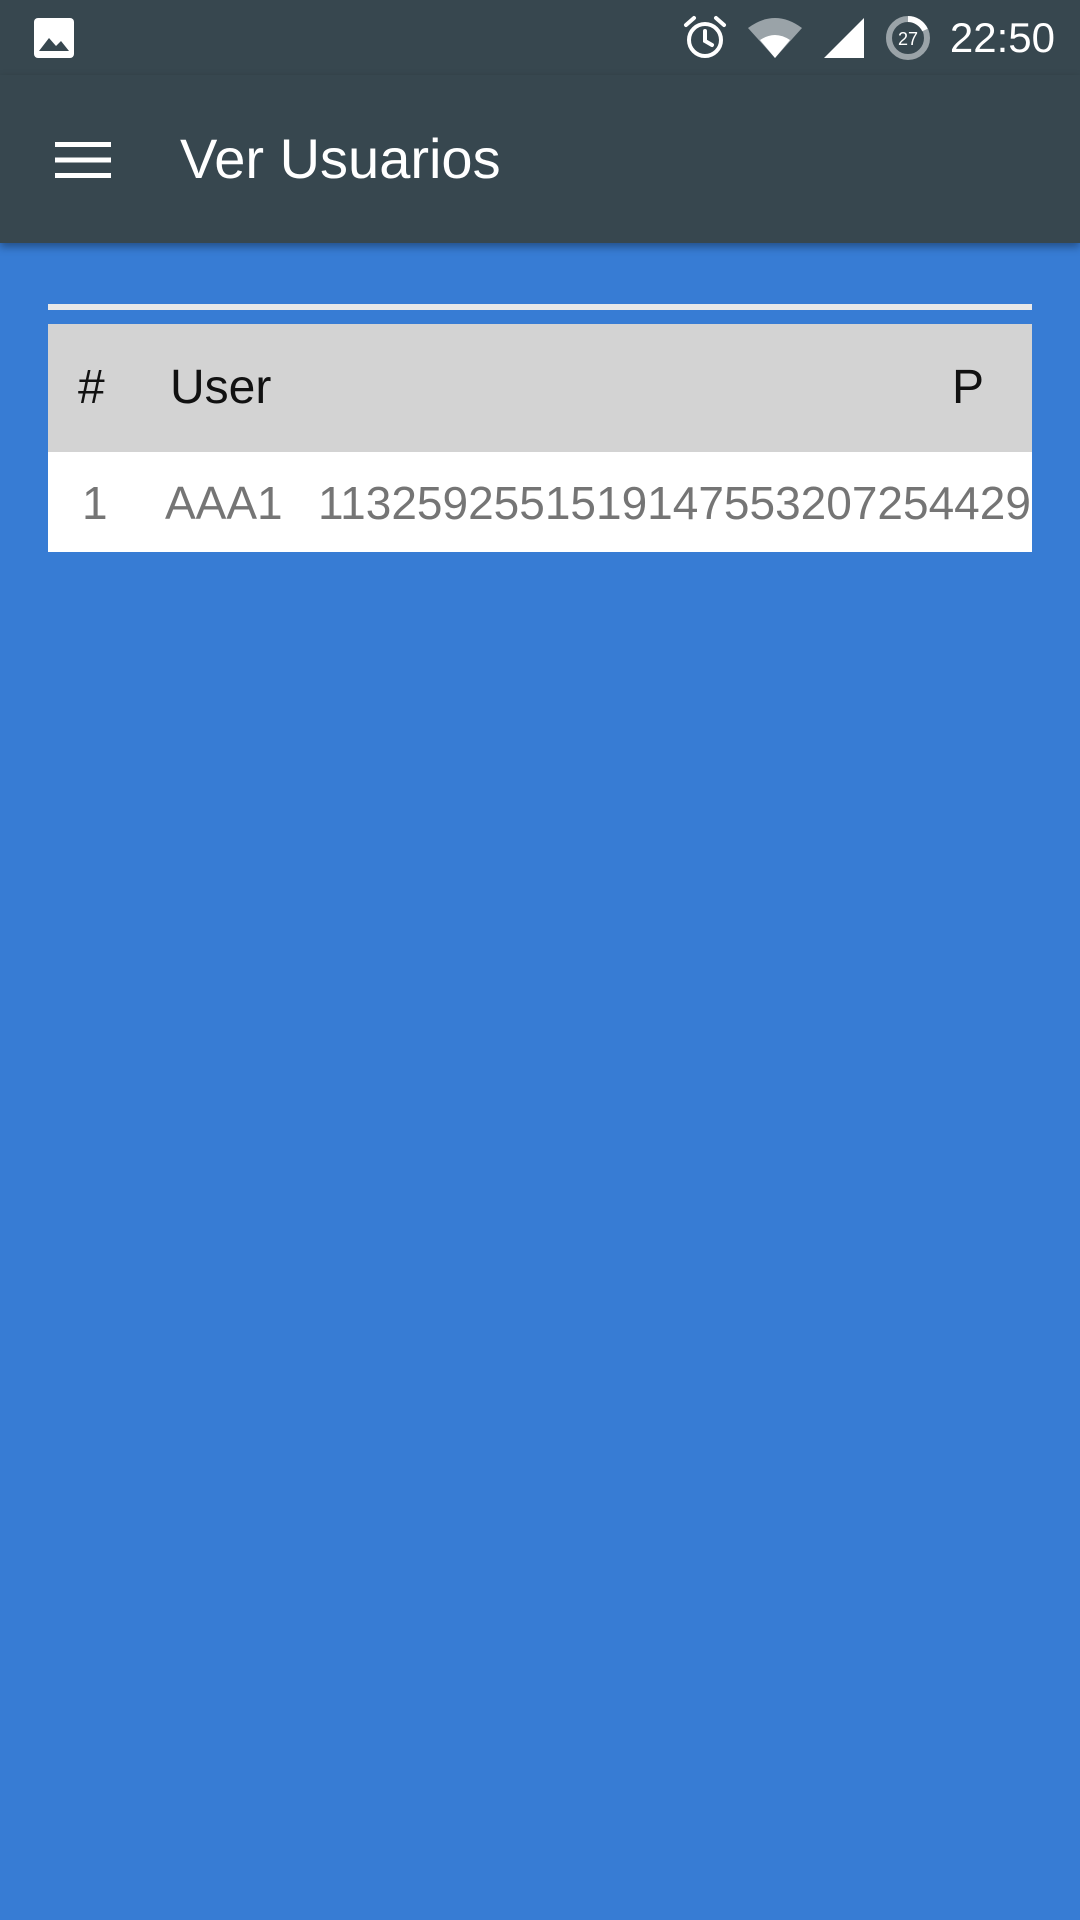  Describe the element at coordinates (540, 159) in the screenshot. I see `app-bar: Ver Usuarios` at that location.